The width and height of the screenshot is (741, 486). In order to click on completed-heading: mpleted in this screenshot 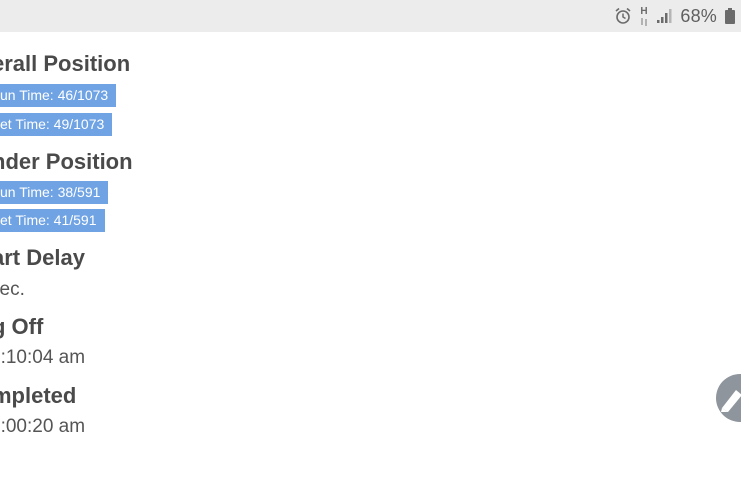, I will do `click(38, 395)`.